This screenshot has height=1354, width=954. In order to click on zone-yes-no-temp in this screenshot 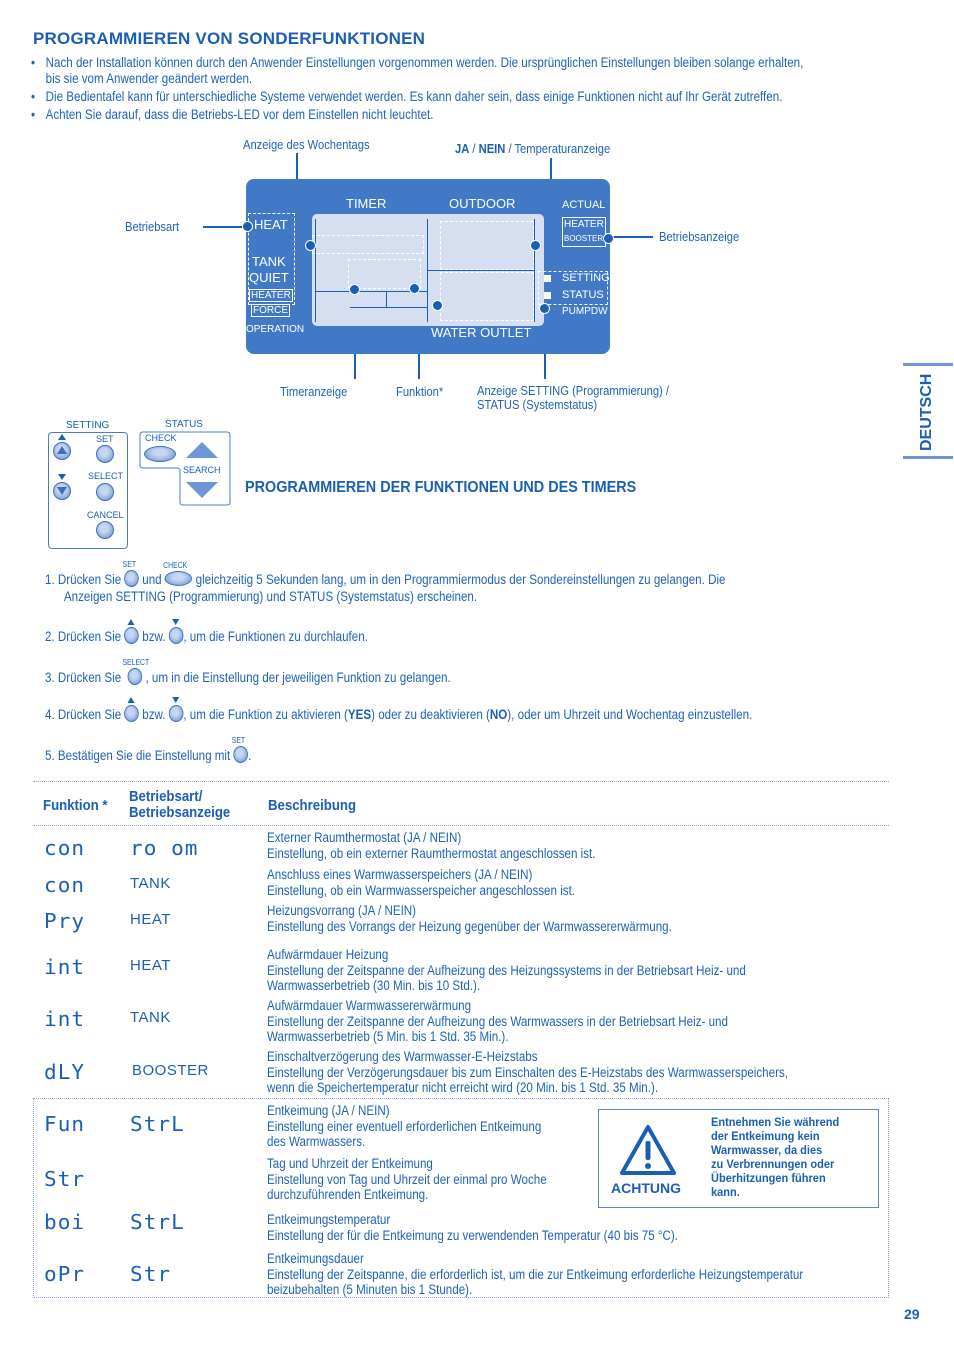, I will do `click(487, 245)`.